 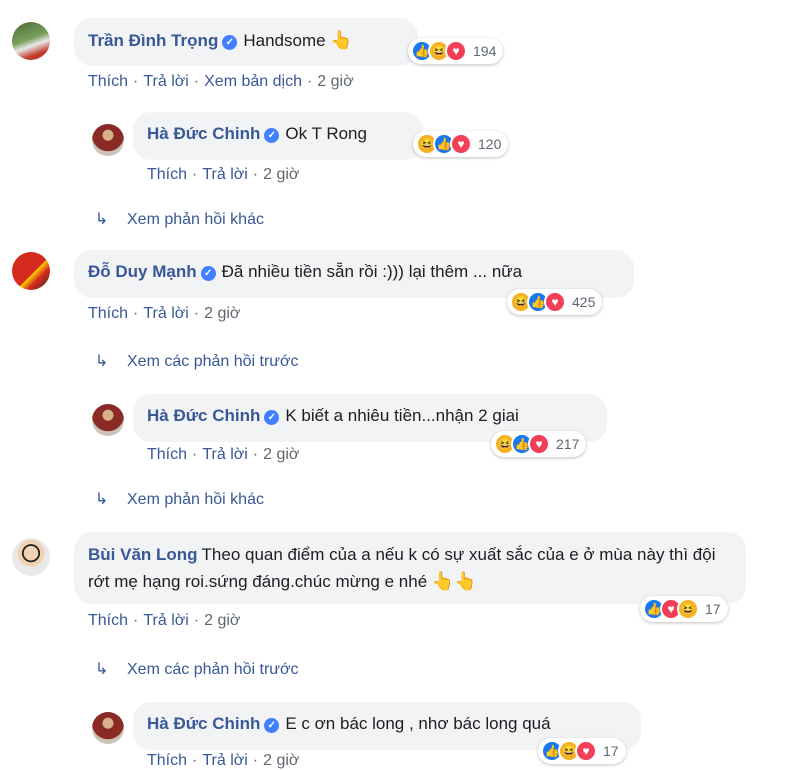 What do you see at coordinates (253, 81) in the screenshot?
I see `translate-link: Xem bản dịch` at bounding box center [253, 81].